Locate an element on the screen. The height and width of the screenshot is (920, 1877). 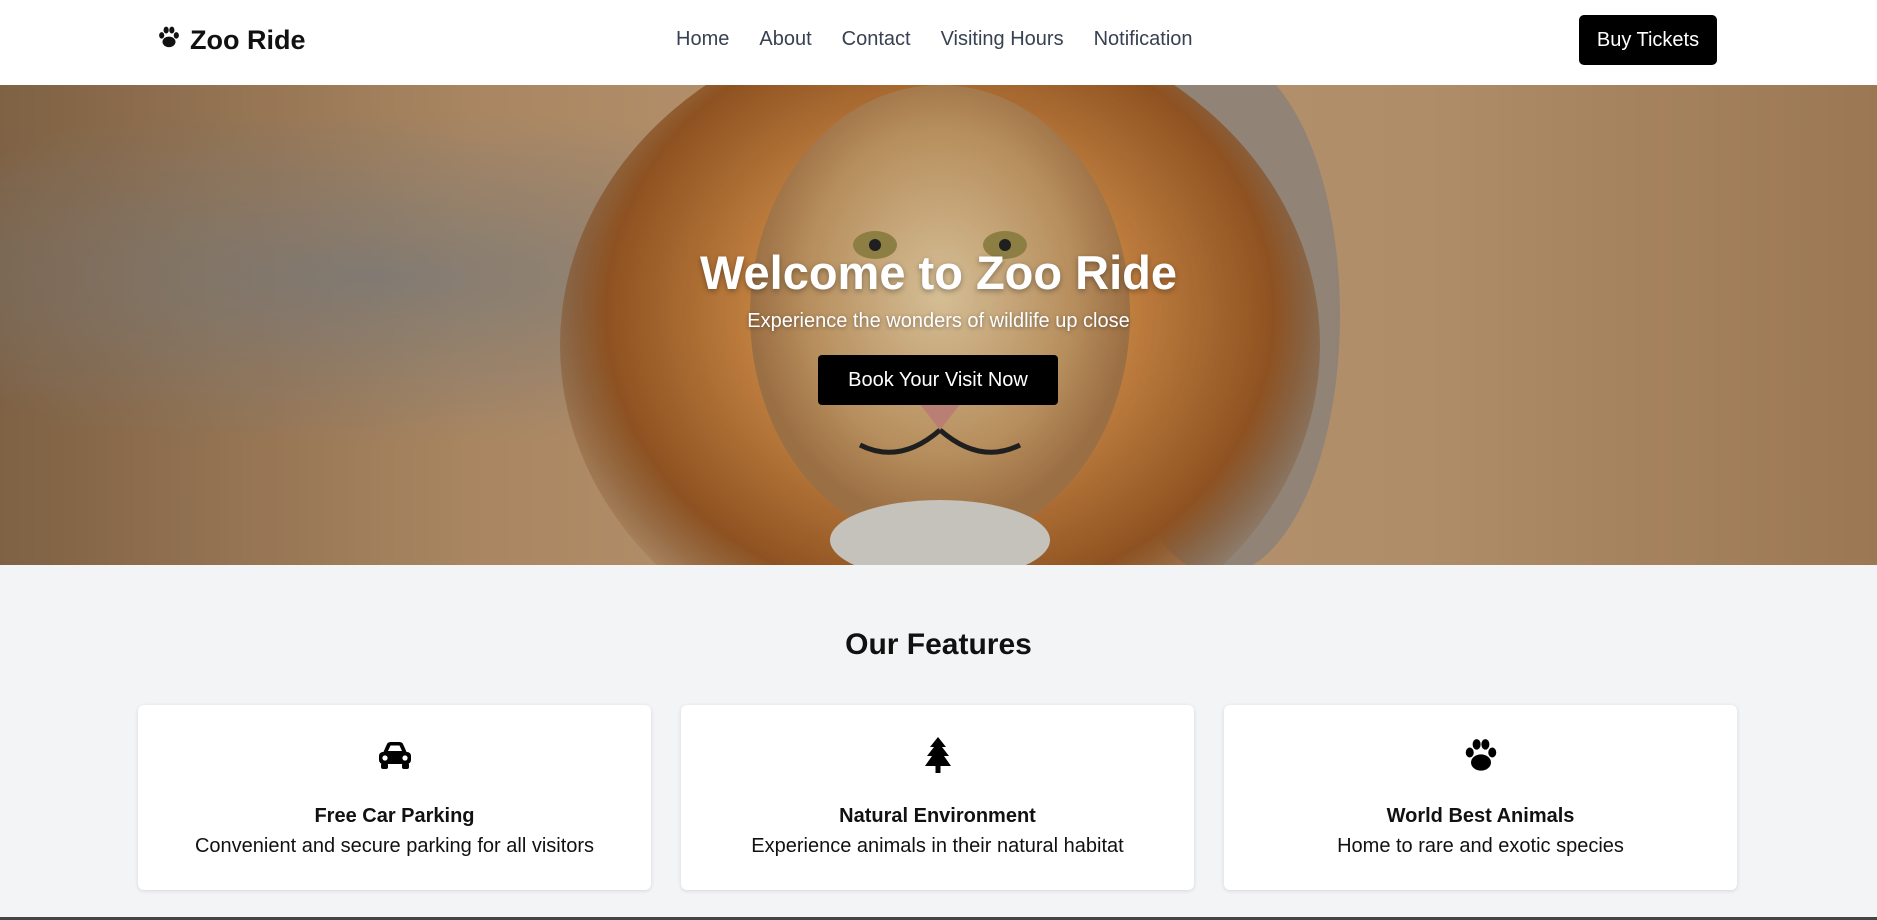
car-icon is located at coordinates (394, 755).